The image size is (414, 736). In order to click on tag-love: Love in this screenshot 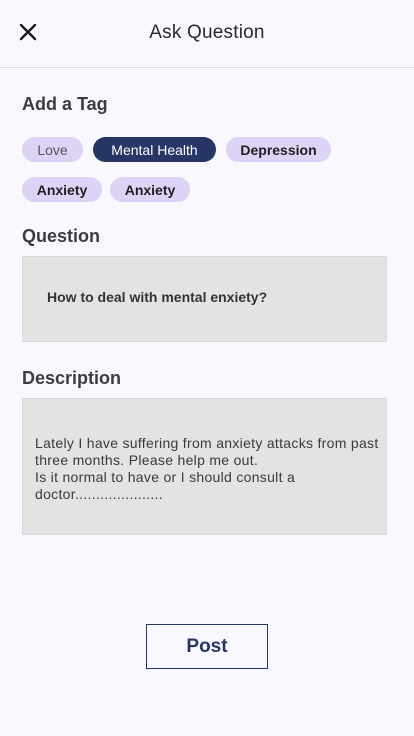, I will do `click(52, 149)`.